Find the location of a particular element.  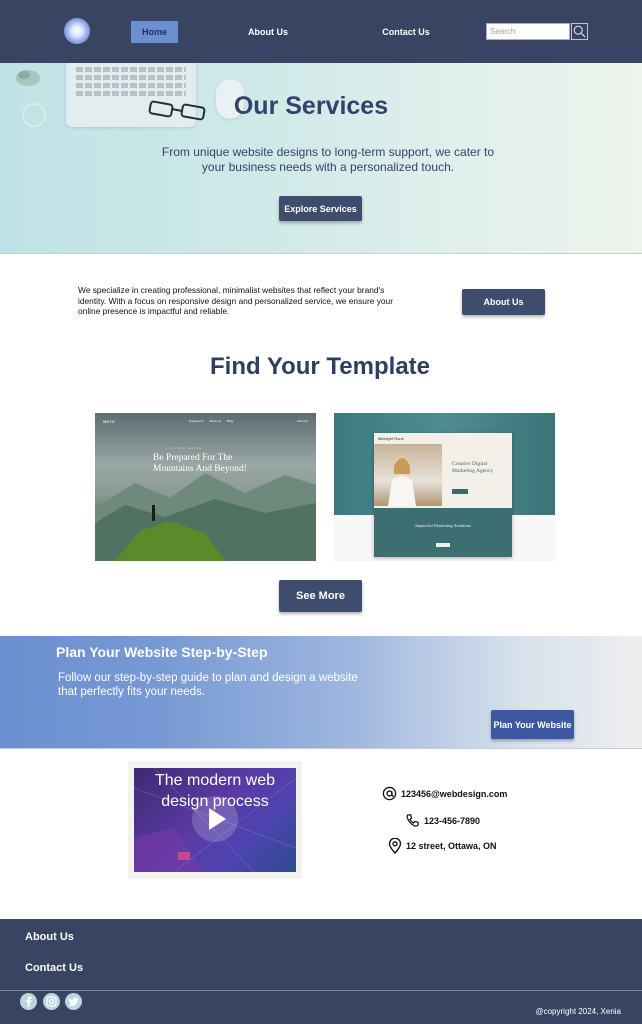

search-button is located at coordinates (579, 31).